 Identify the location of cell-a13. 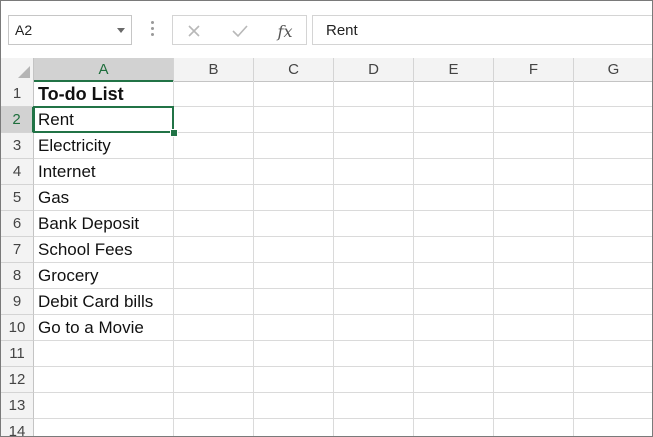
(104, 406).